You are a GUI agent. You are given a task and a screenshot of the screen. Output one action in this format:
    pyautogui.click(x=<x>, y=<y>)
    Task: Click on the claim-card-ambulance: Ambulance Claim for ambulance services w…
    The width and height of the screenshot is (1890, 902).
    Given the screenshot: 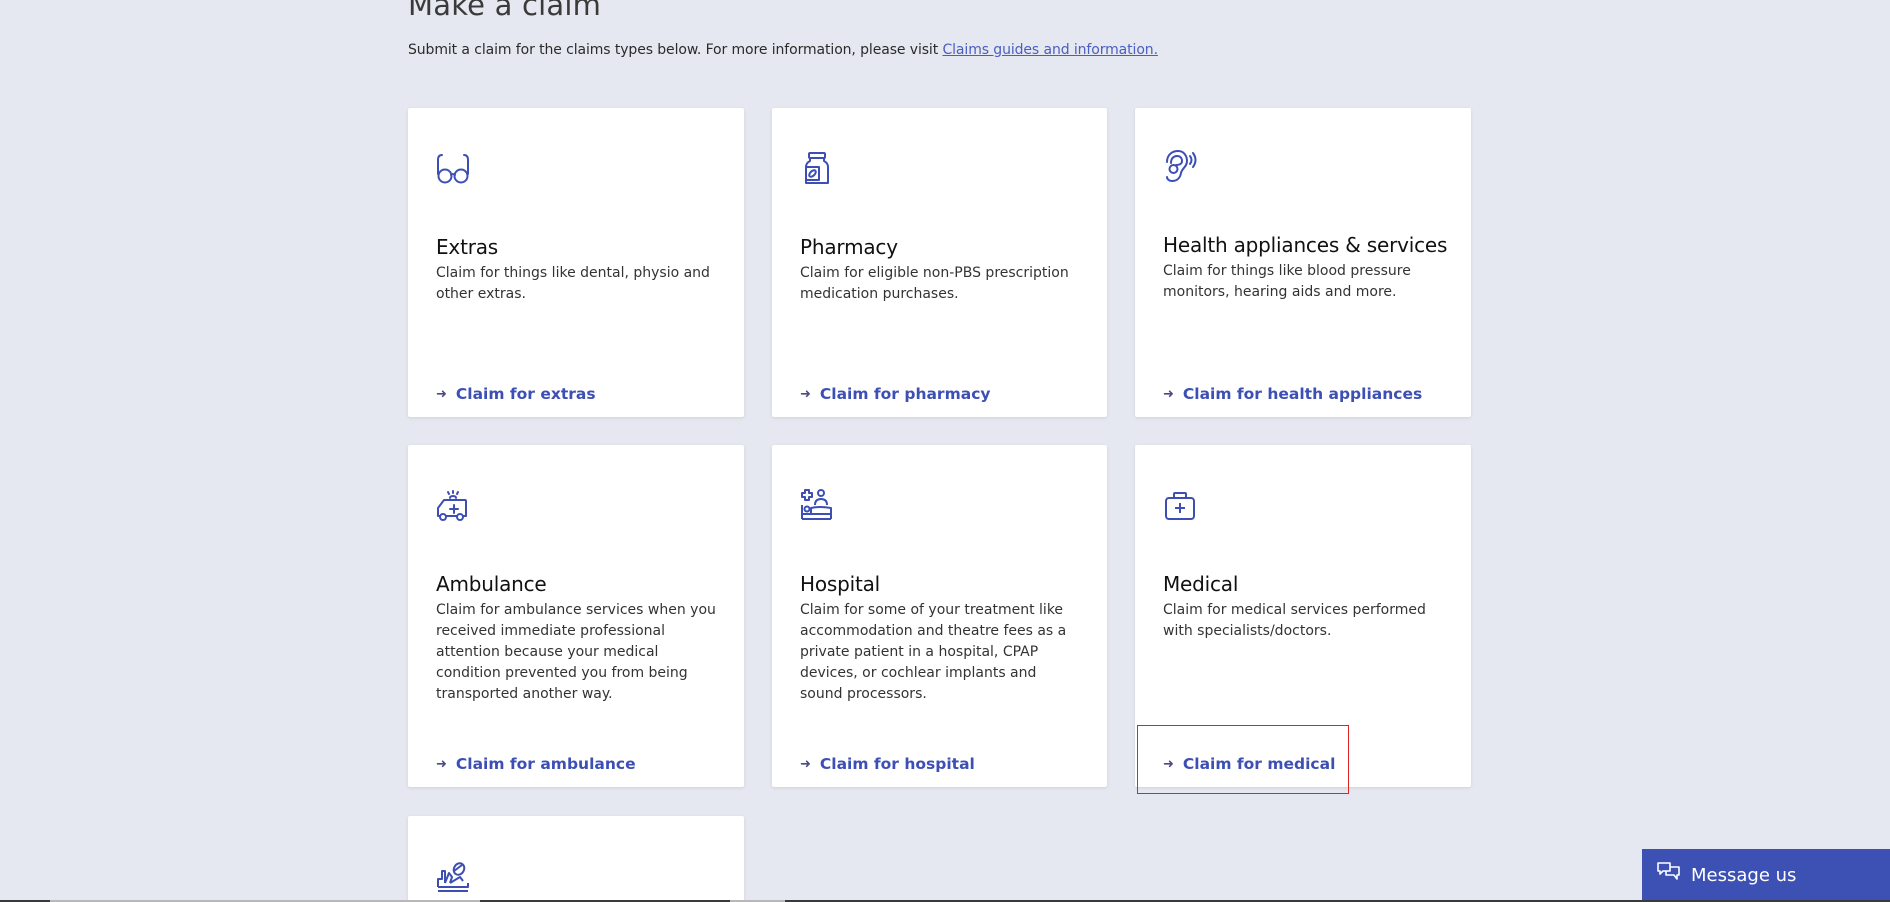 What is the action you would take?
    pyautogui.click(x=576, y=616)
    